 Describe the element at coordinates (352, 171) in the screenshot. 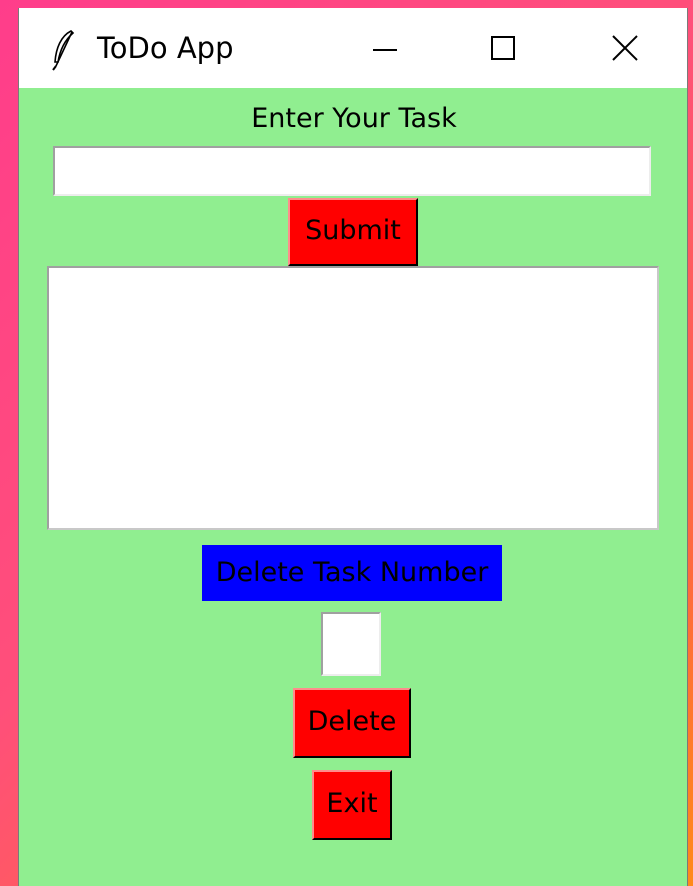

I see `task-input` at that location.